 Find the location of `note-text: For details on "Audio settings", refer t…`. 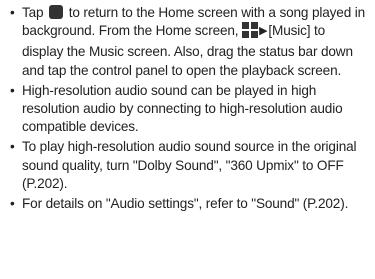

note-text: For details on "Audio settings", refer t… is located at coordinates (185, 204).